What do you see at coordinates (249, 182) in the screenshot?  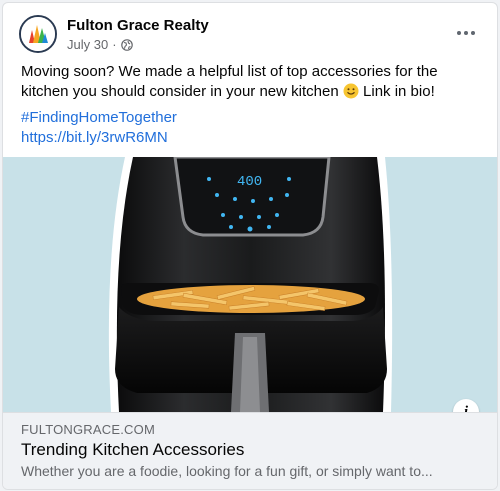 I see `temperature-display: 400` at bounding box center [249, 182].